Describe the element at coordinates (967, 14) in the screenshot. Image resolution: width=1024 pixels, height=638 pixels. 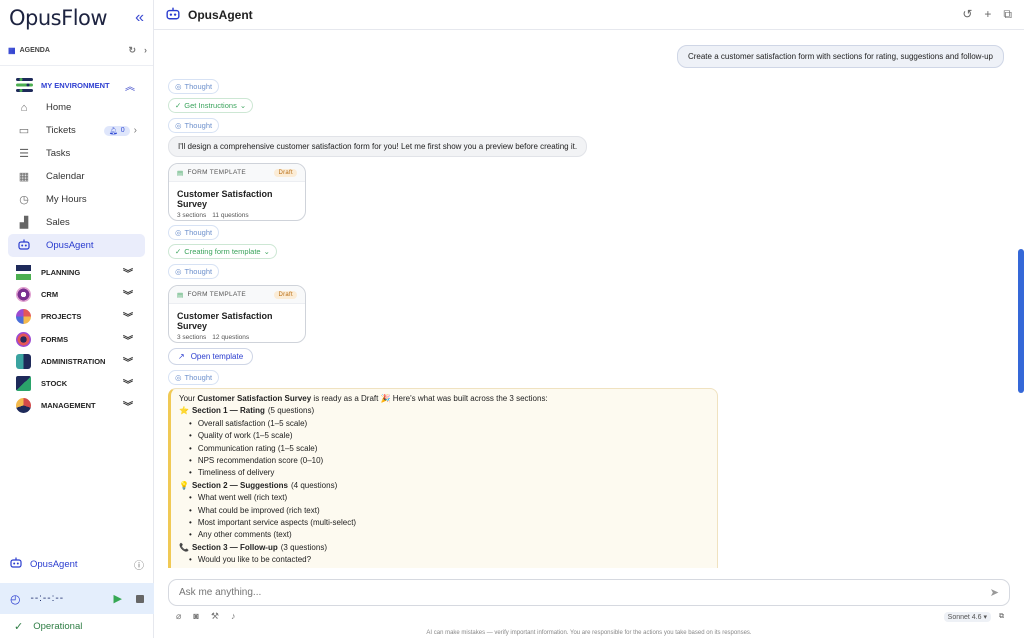
I see `history-icon: ↺` at that location.